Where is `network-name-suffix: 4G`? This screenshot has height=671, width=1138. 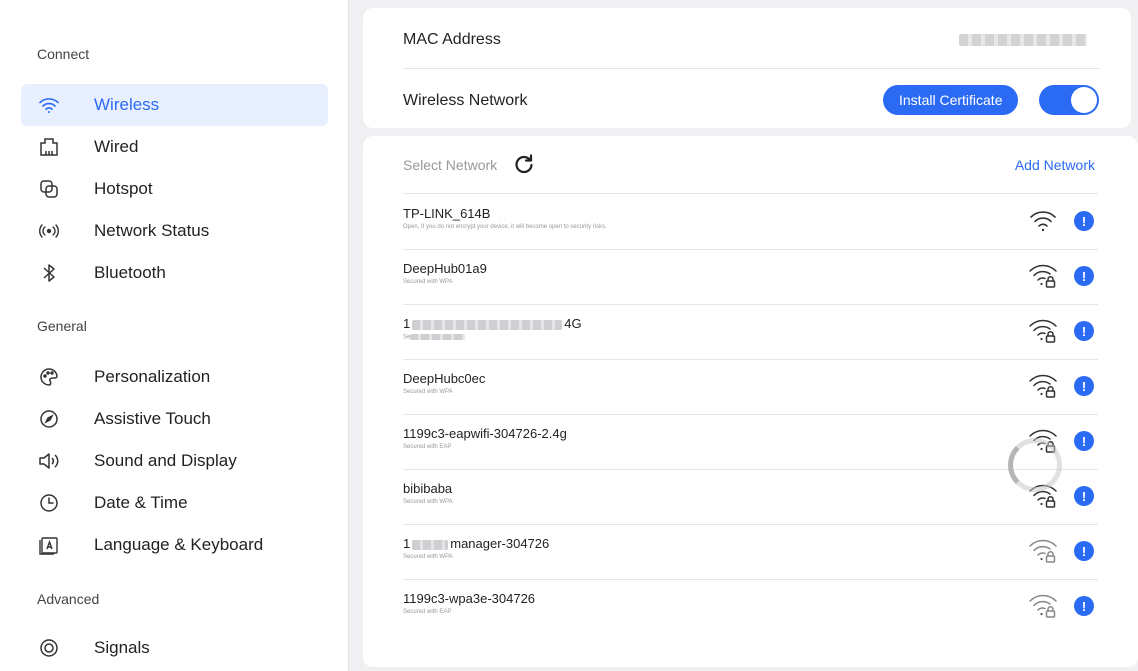
network-name-suffix: 4G is located at coordinates (573, 323).